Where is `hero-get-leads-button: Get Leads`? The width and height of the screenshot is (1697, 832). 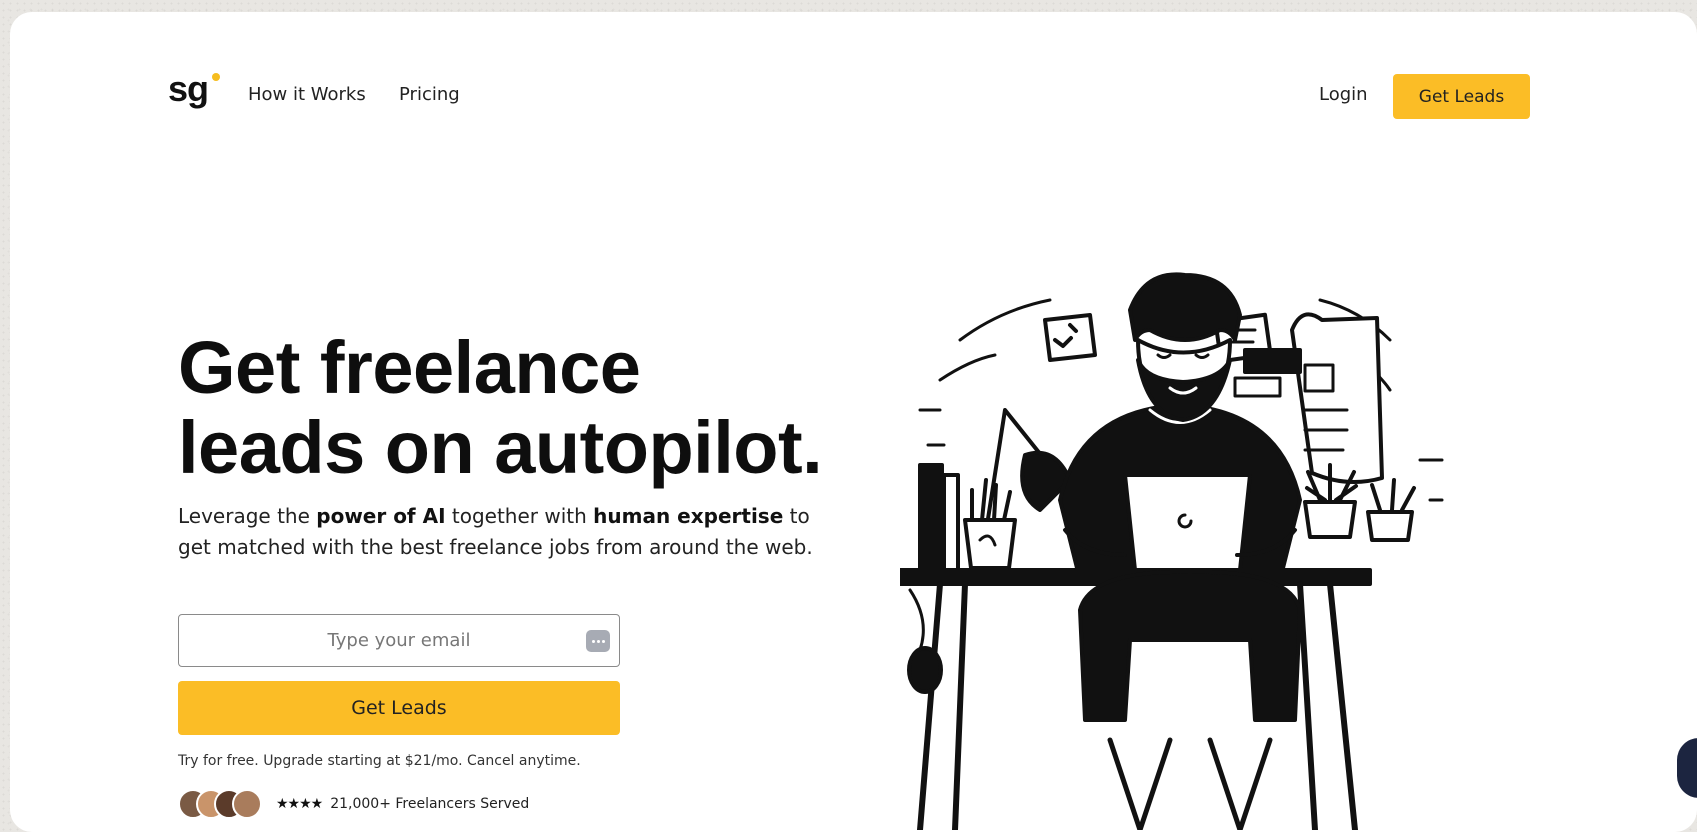 hero-get-leads-button: Get Leads is located at coordinates (399, 708).